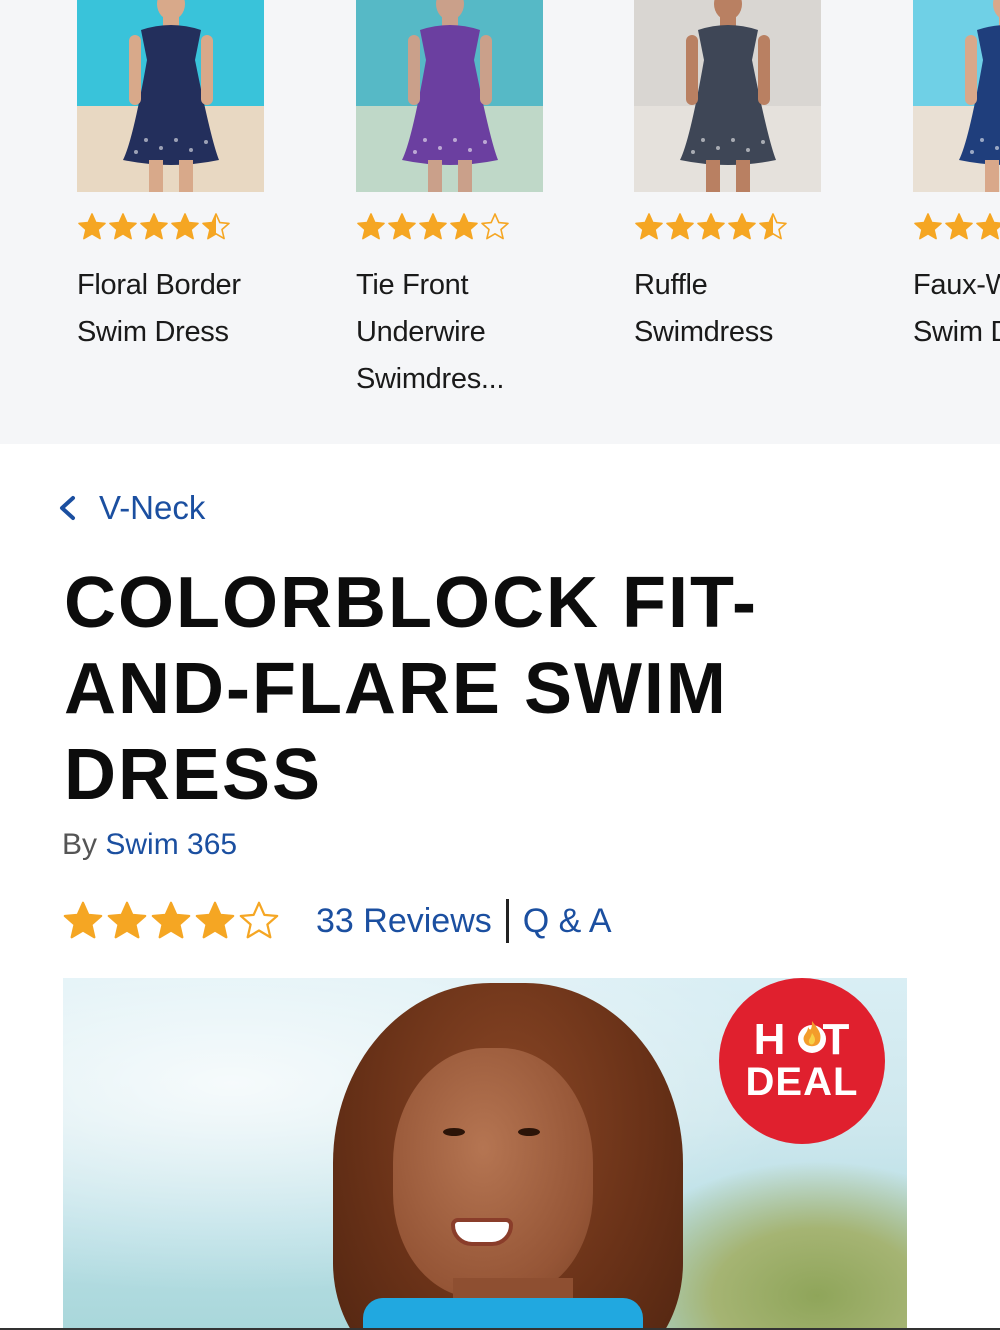  I want to click on brand-link: Swim 365, so click(171, 844).